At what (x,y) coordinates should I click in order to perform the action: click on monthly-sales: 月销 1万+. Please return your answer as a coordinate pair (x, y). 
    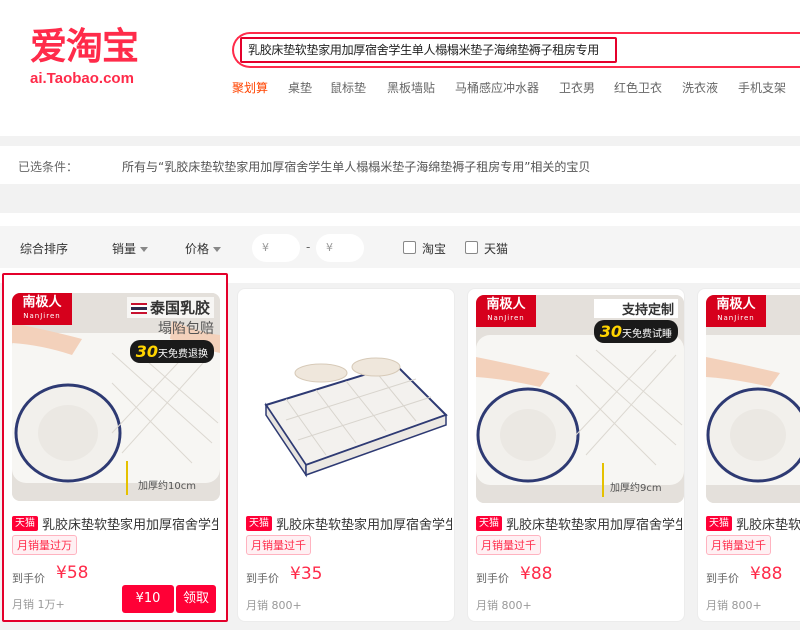
    Looking at the image, I should click on (38, 604).